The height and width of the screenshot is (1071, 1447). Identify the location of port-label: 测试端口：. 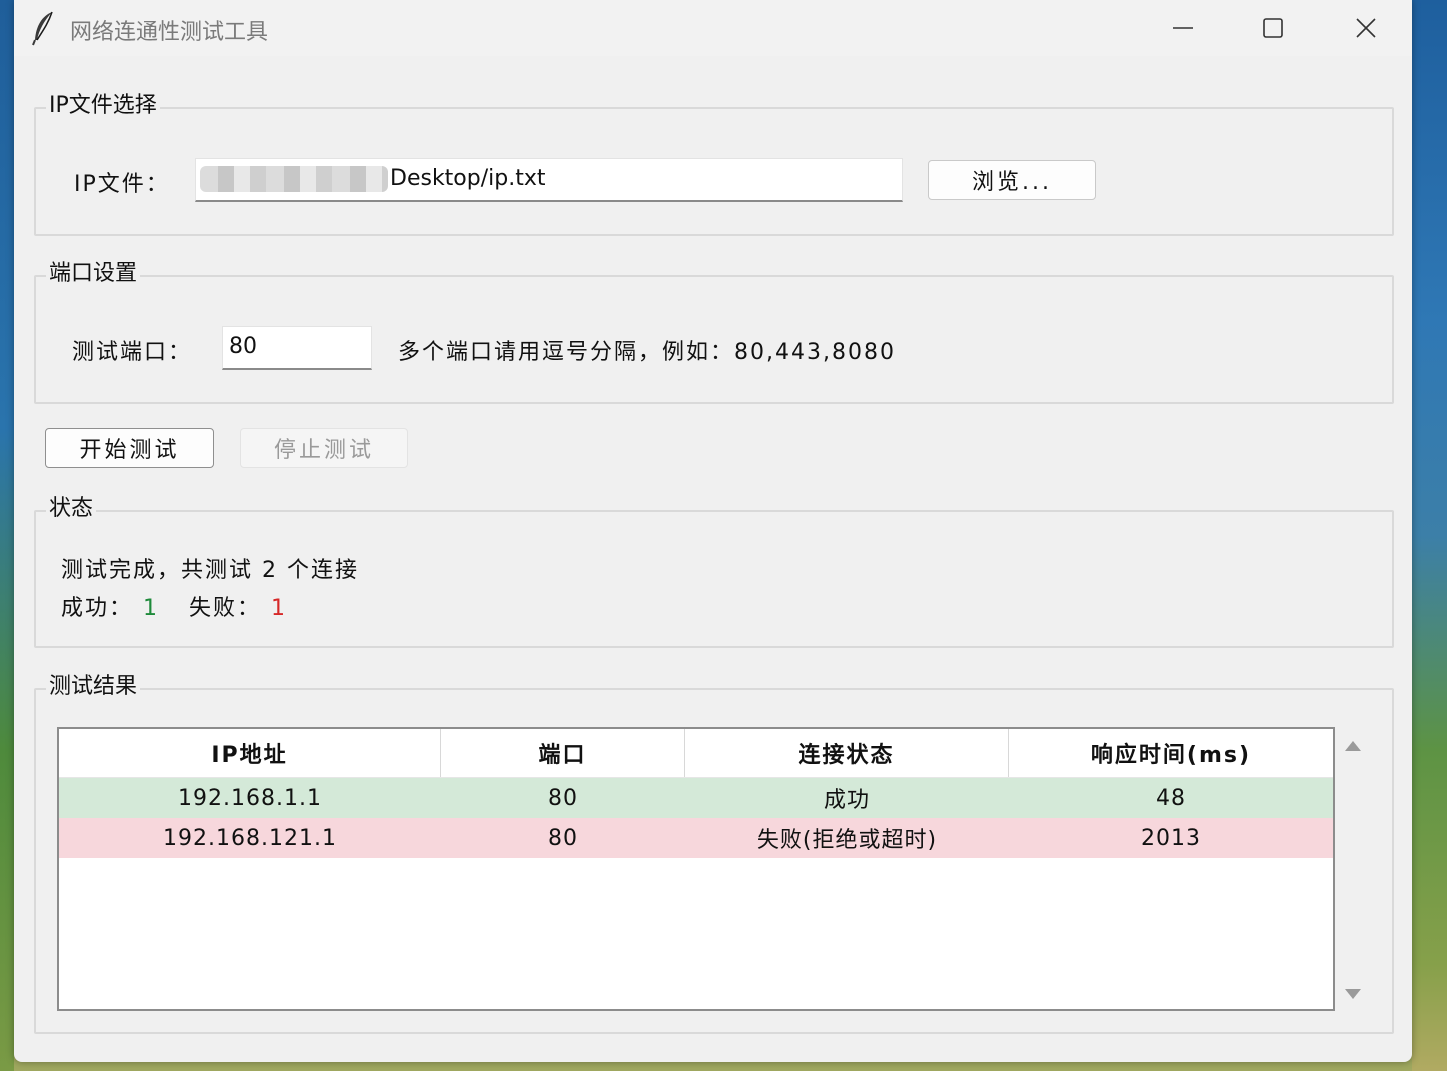
(132, 352).